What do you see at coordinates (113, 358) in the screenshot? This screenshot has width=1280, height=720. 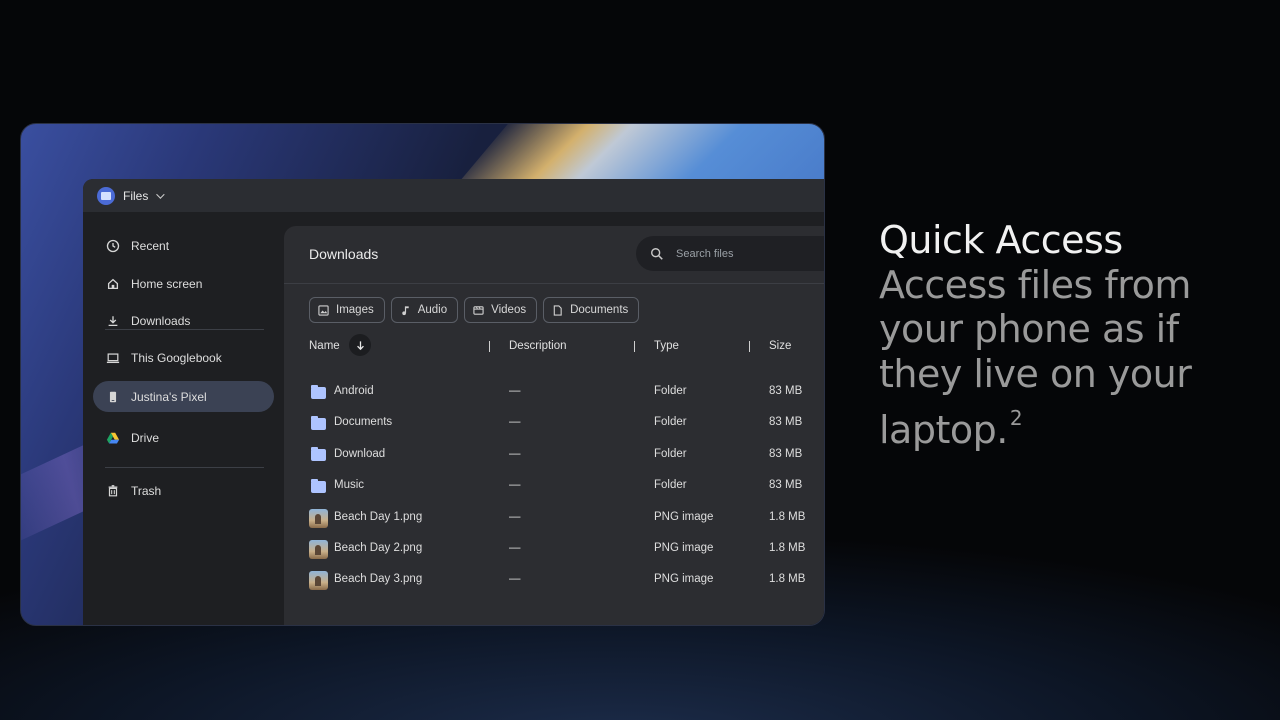 I see `laptop-icon` at bounding box center [113, 358].